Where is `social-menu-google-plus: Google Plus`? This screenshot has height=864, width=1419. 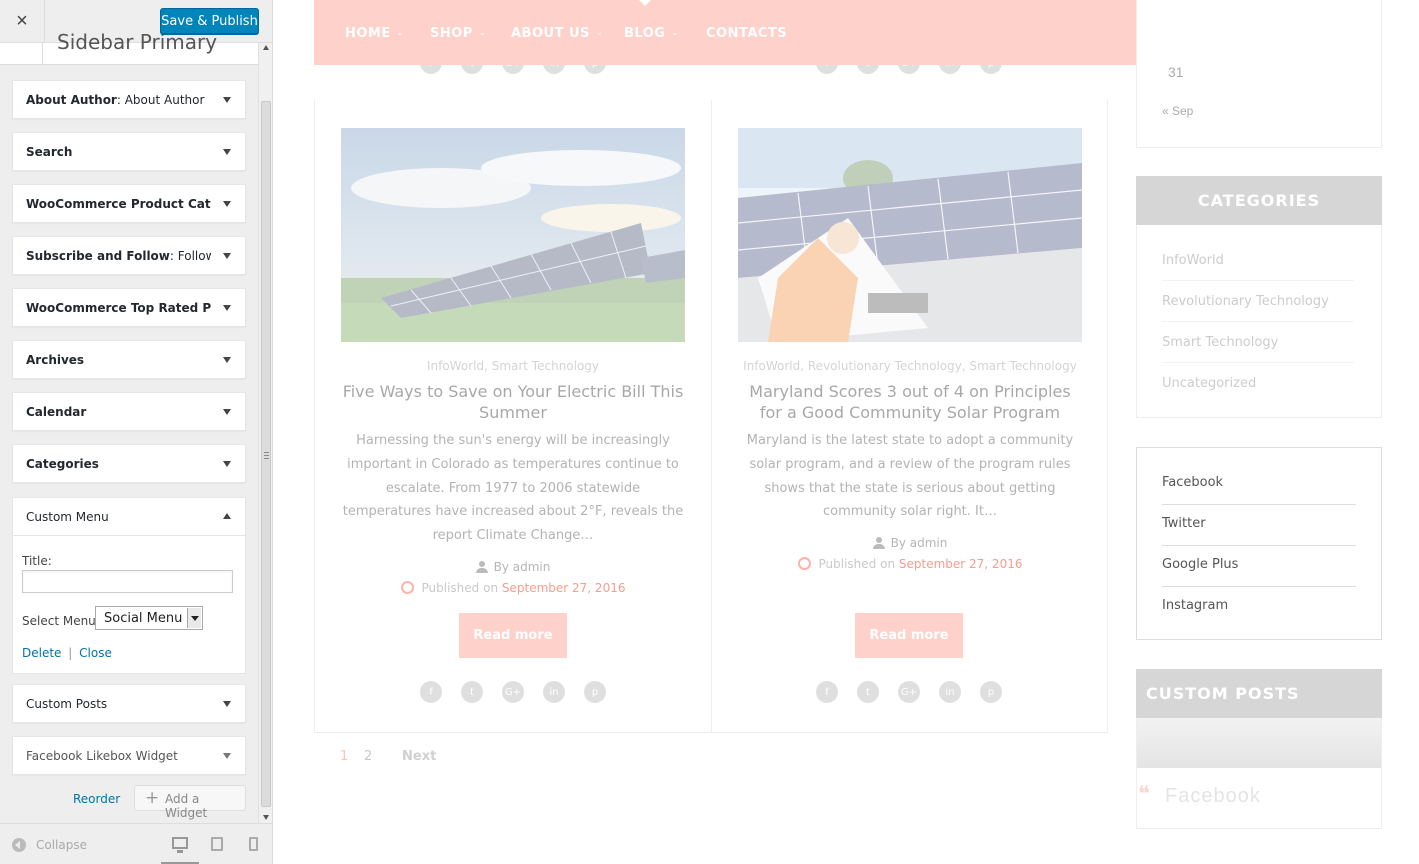 social-menu-google-plus: Google Plus is located at coordinates (1259, 572).